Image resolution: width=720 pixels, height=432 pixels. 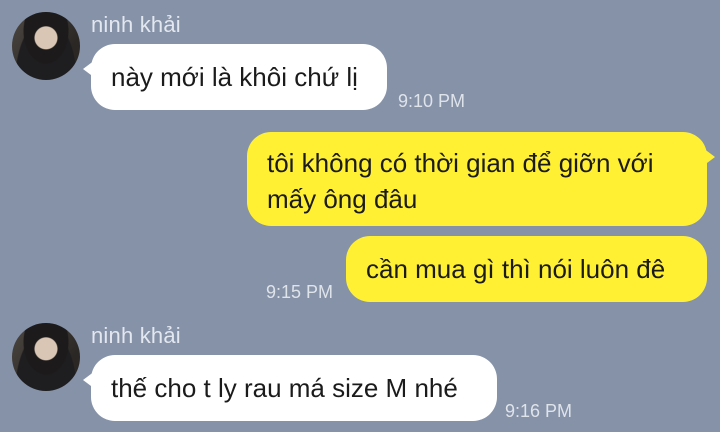 I want to click on message-text: thế cho t ly rau má size M nhé, so click(x=284, y=388).